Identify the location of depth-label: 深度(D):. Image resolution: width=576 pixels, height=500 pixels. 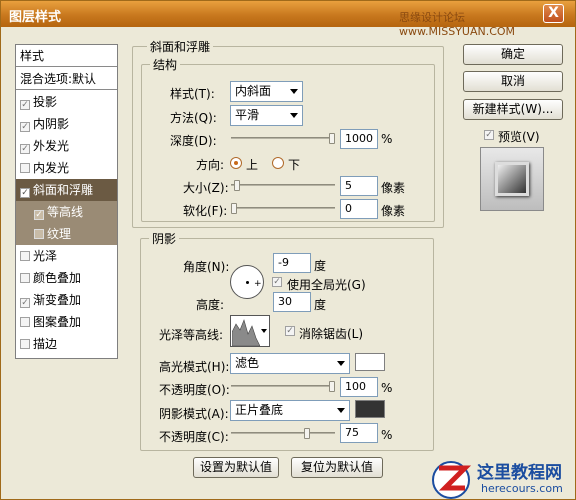
(193, 141).